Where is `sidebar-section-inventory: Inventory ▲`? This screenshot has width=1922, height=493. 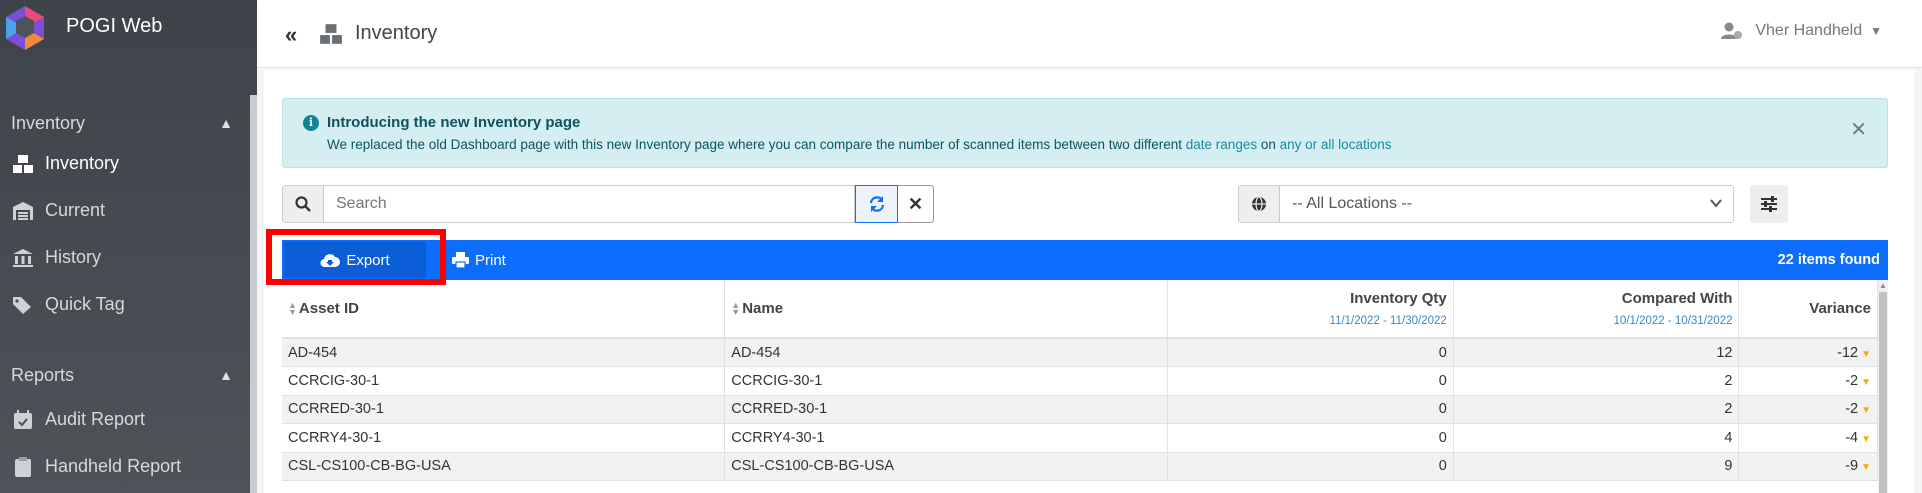
sidebar-section-inventory: Inventory ▲ is located at coordinates (128, 123).